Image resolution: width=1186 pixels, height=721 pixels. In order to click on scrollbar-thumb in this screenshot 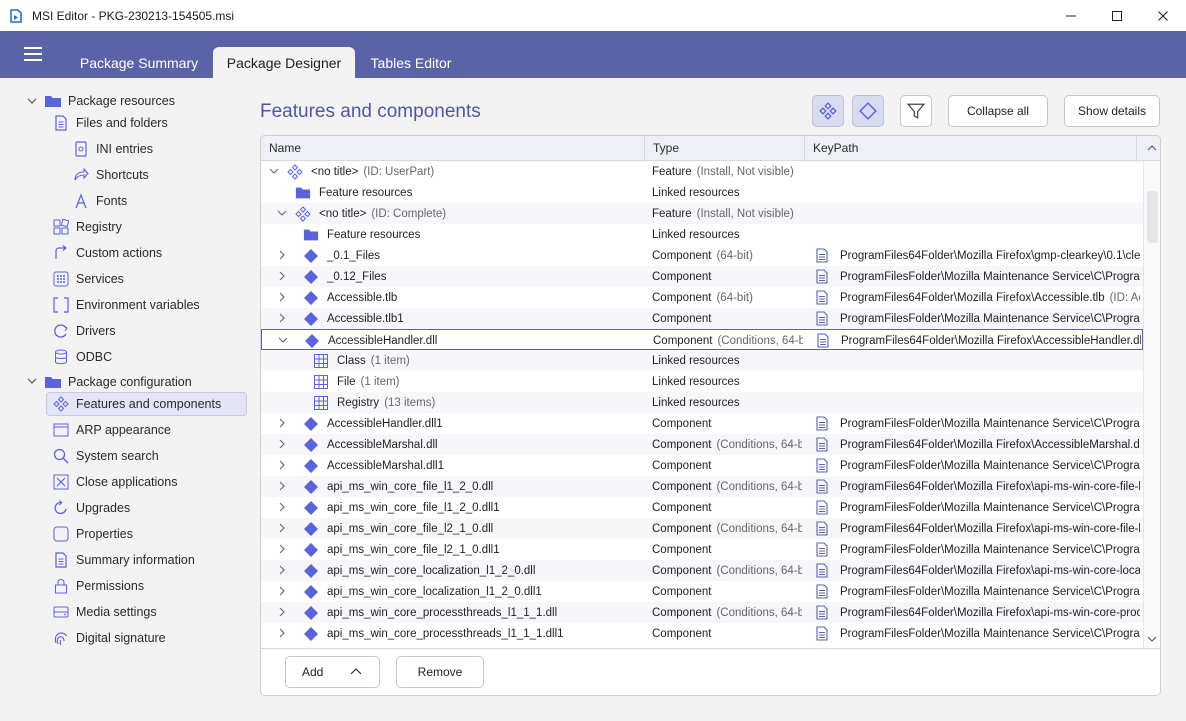, I will do `click(1152, 217)`.